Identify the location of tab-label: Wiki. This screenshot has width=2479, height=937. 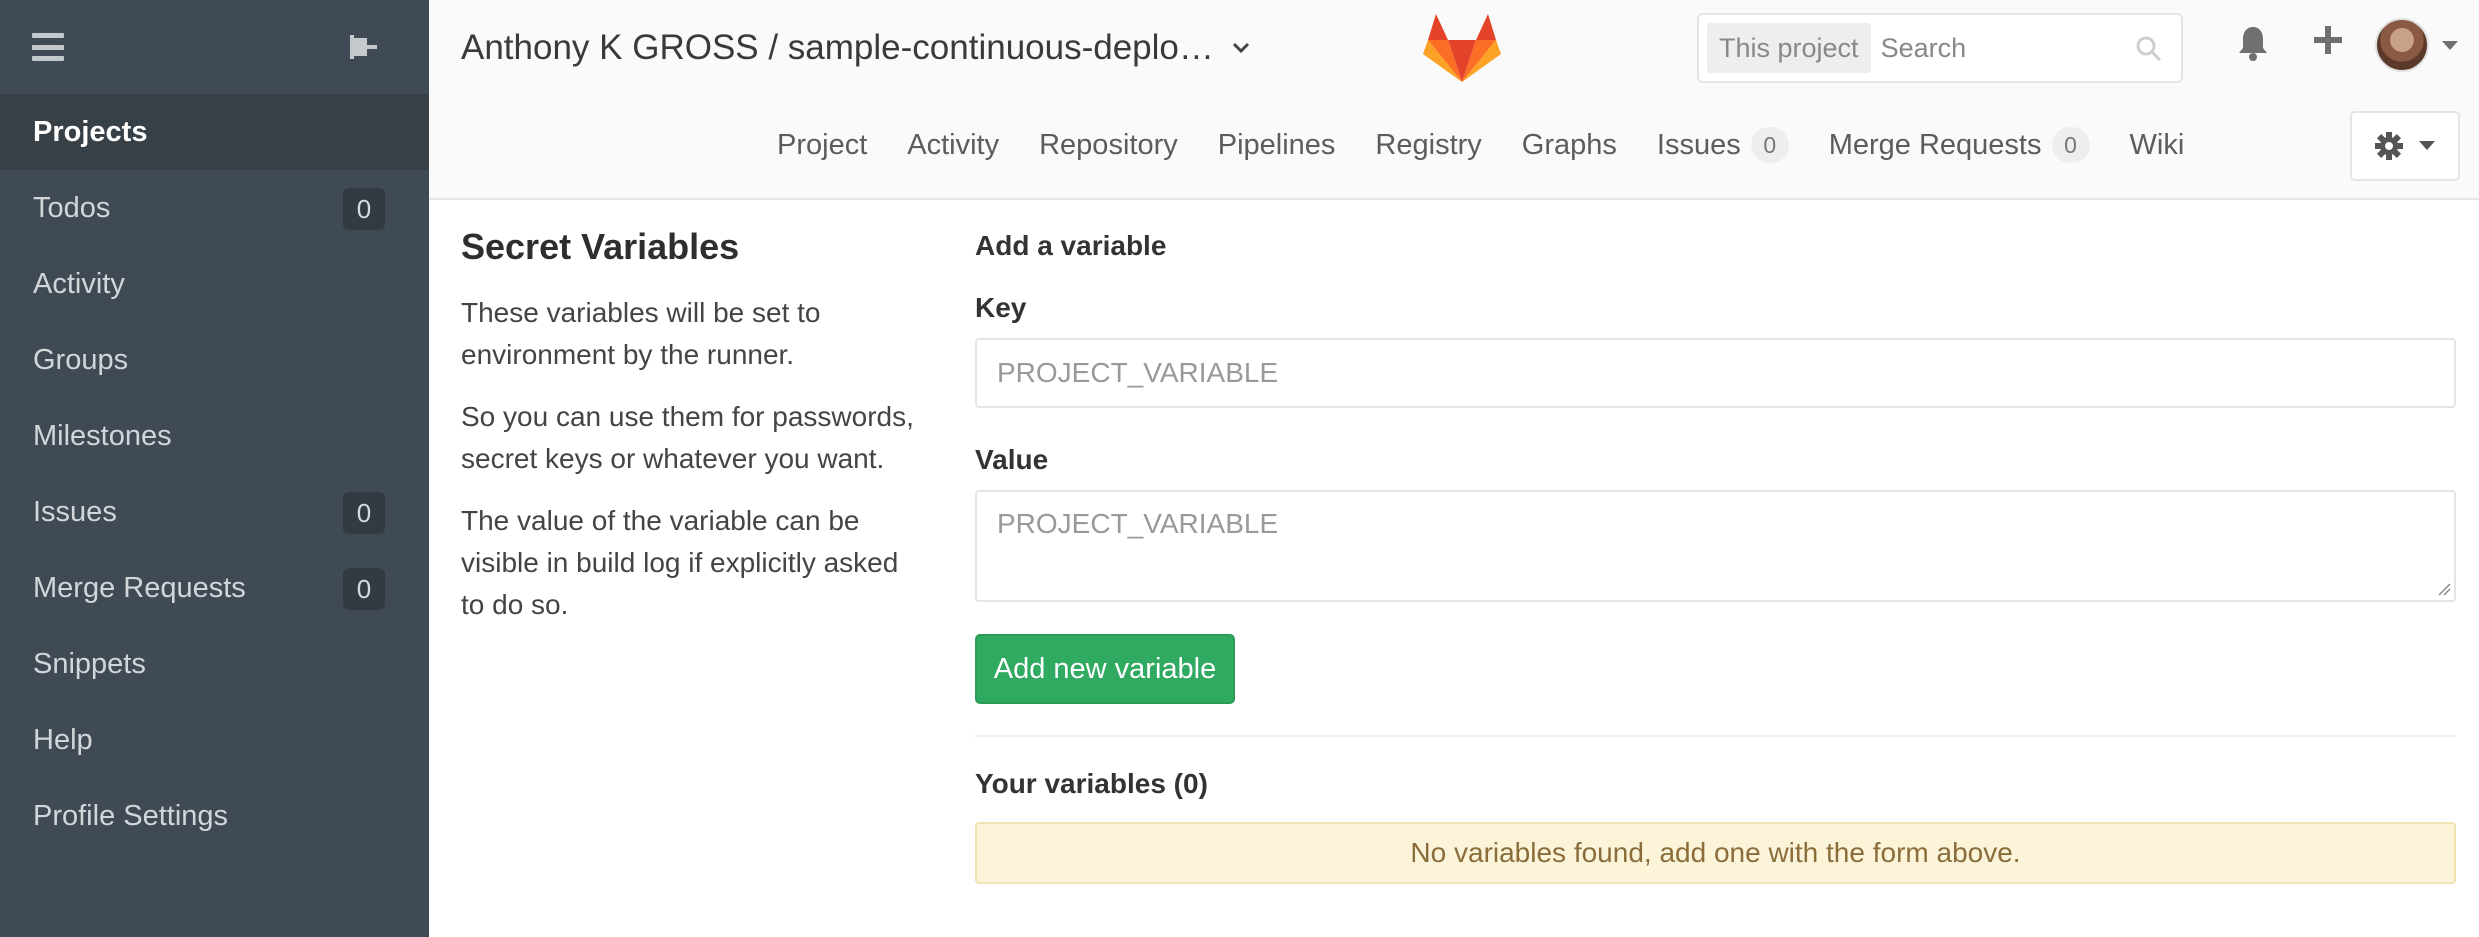
(2157, 144).